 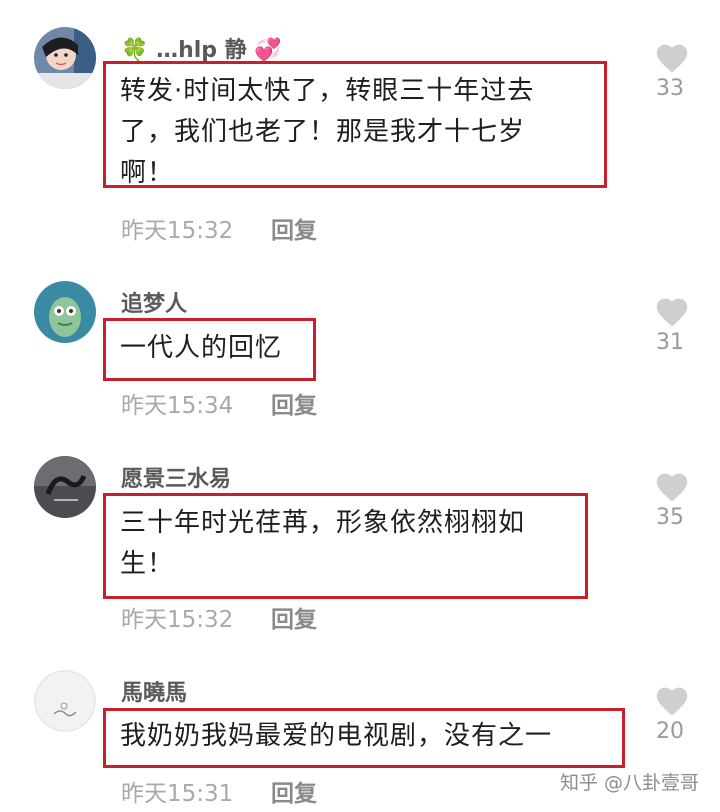 I want to click on like-count: 33, so click(x=670, y=88).